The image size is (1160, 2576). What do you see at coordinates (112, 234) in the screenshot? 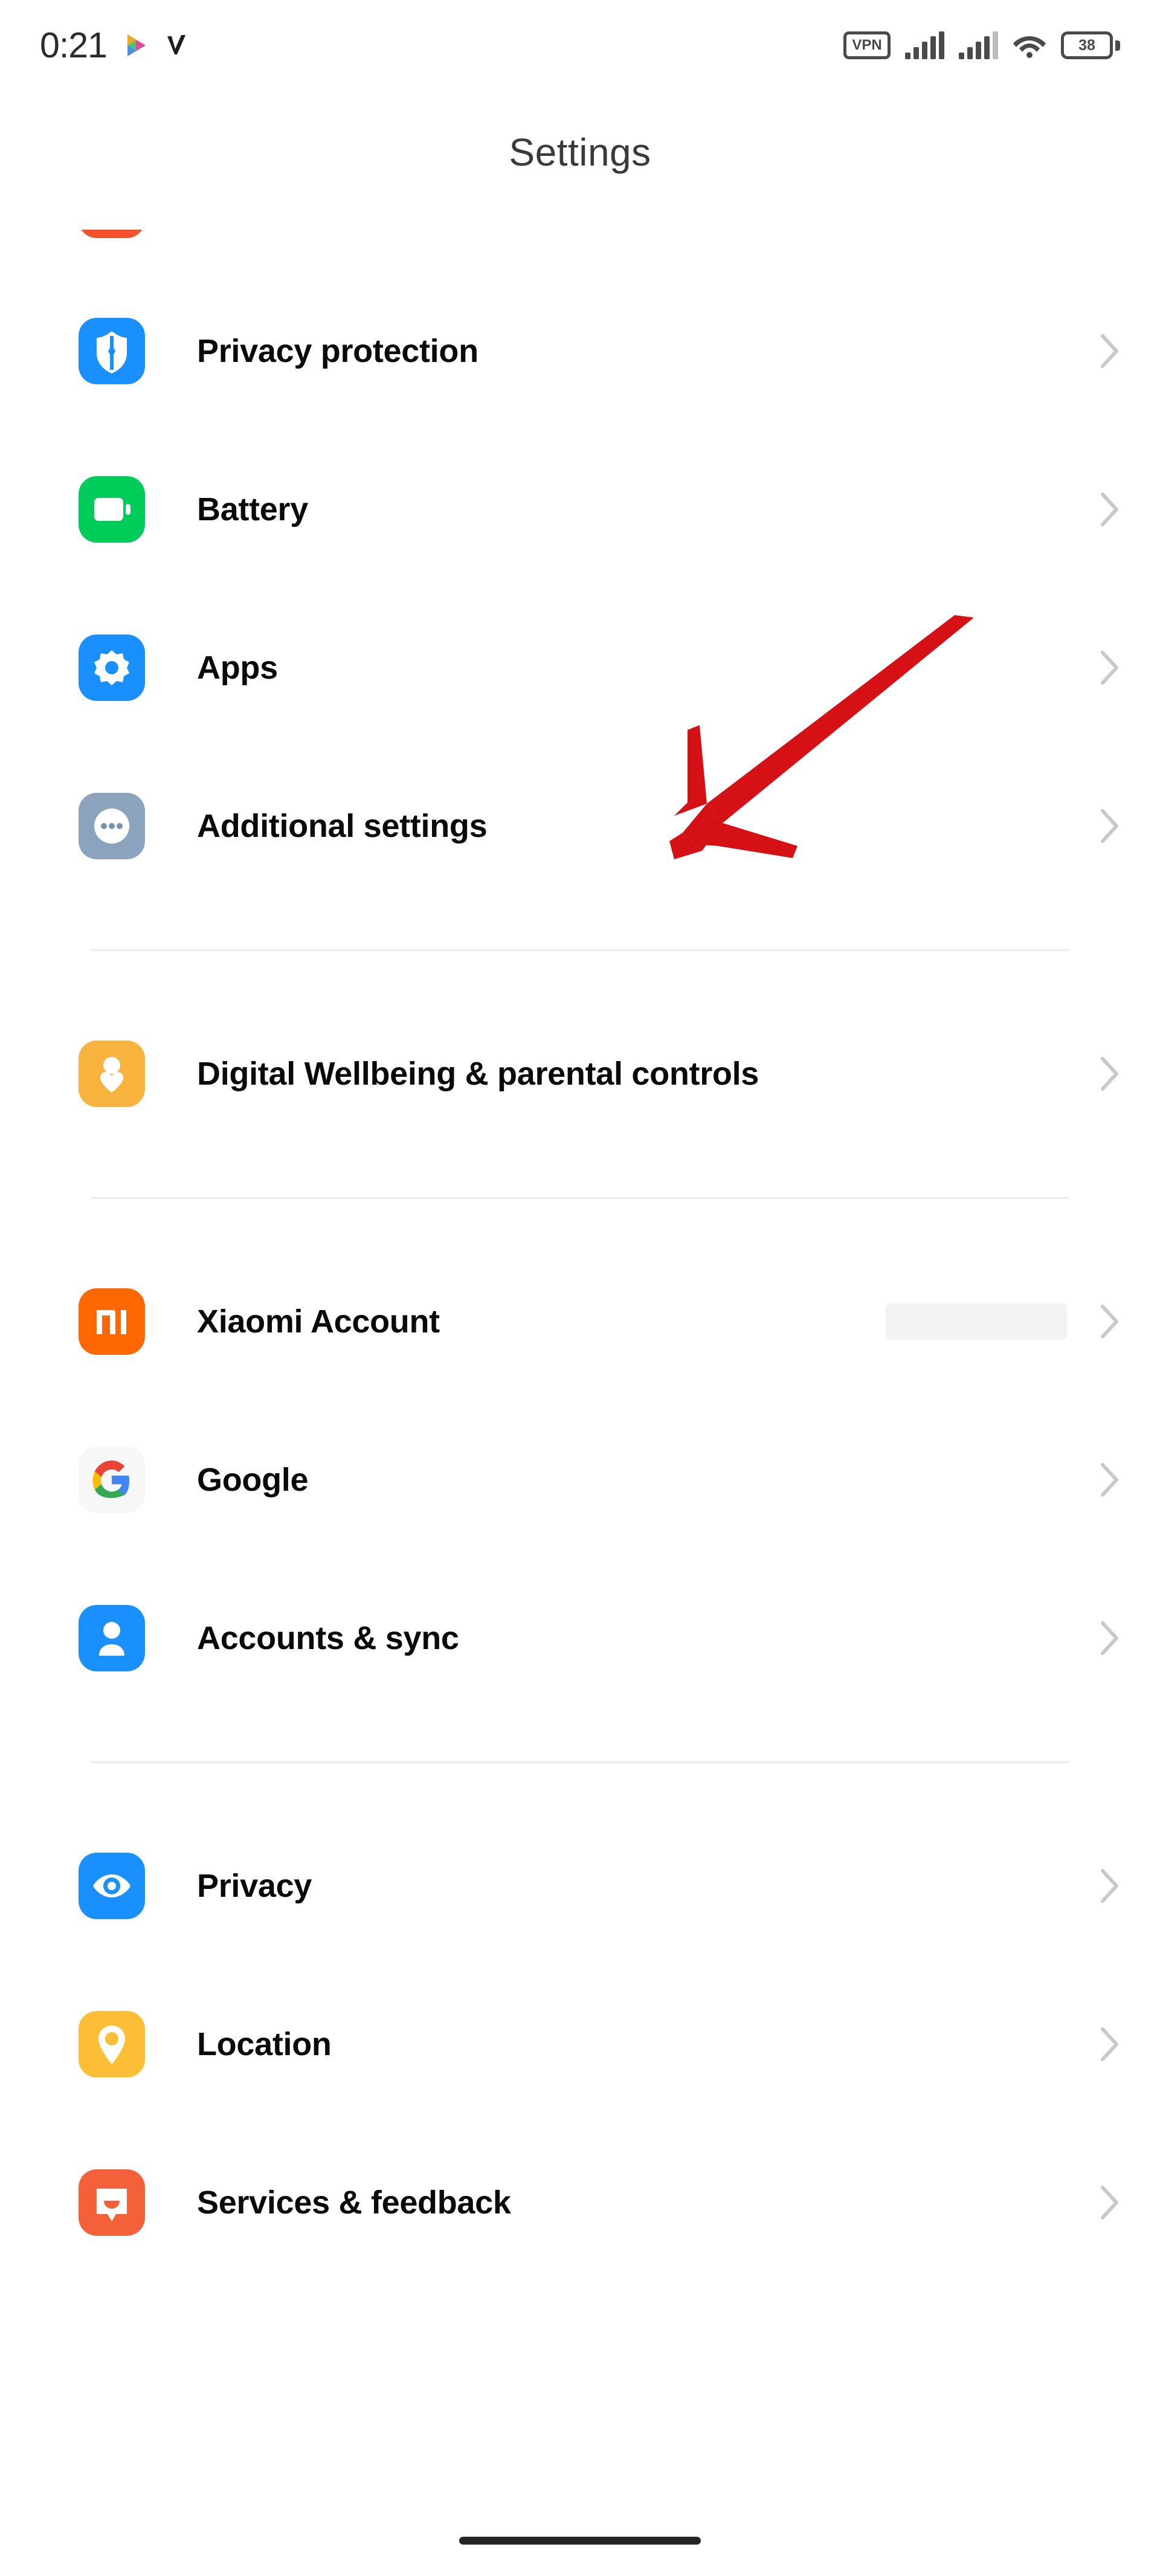
I see `partial-row-icon` at bounding box center [112, 234].